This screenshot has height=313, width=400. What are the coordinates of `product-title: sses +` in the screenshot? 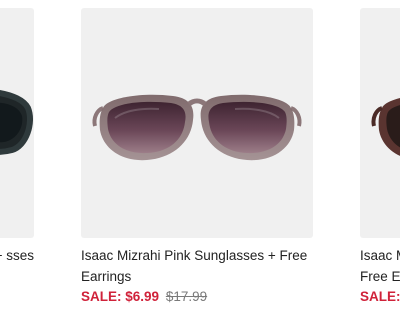 It's located at (17, 255).